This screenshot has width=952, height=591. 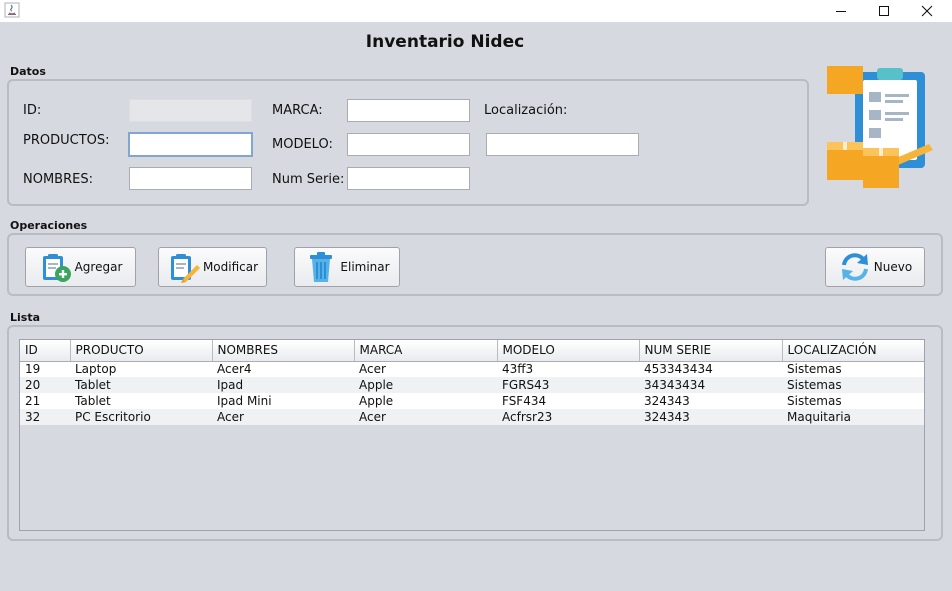 What do you see at coordinates (568, 401) in the screenshot?
I see `table-cell: FSF434` at bounding box center [568, 401].